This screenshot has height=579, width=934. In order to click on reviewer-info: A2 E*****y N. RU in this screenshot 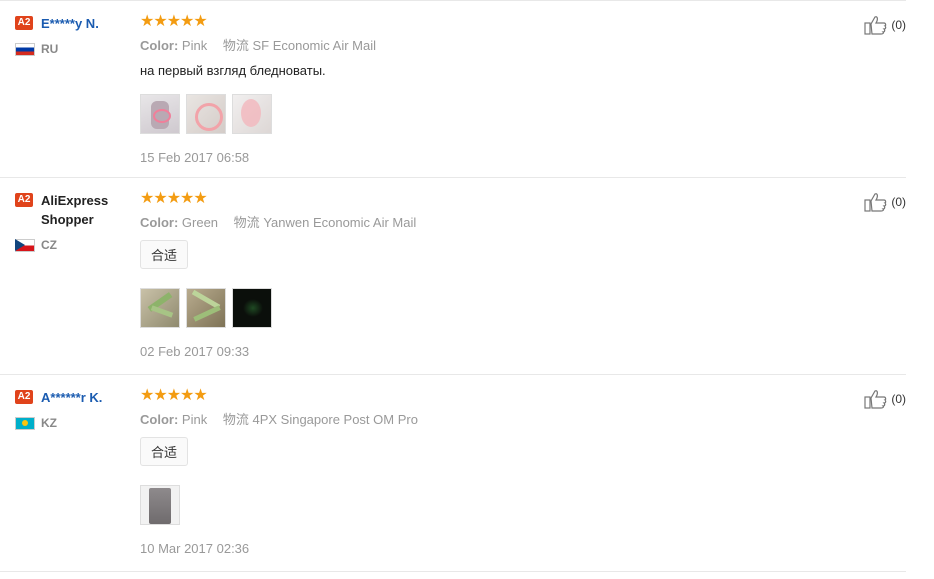, I will do `click(71, 35)`.